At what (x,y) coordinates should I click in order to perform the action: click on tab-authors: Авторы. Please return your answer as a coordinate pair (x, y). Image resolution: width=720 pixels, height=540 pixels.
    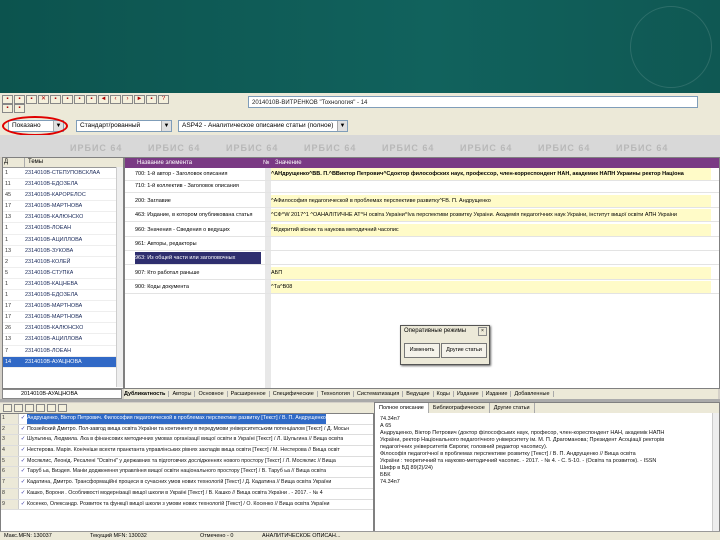
    Looking at the image, I should click on (184, 394).